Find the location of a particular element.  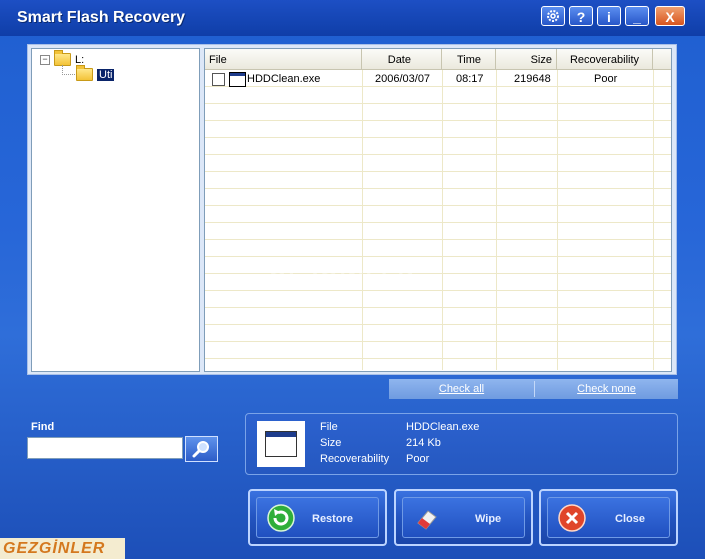

restore-button: Restore is located at coordinates (317, 517).